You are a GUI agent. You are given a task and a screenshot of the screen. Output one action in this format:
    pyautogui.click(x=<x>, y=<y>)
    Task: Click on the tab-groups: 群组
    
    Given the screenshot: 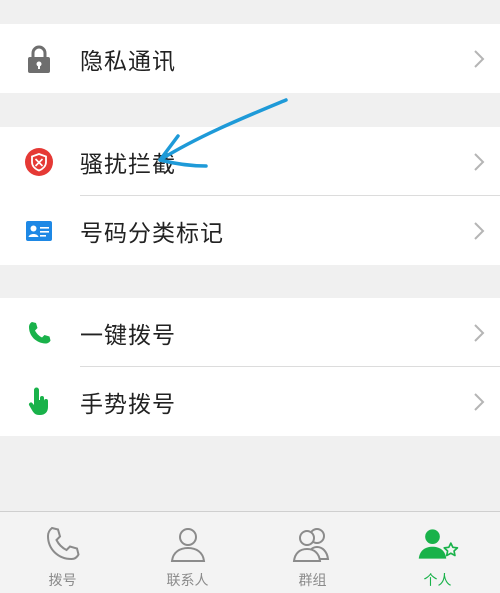 What is the action you would take?
    pyautogui.click(x=312, y=552)
    